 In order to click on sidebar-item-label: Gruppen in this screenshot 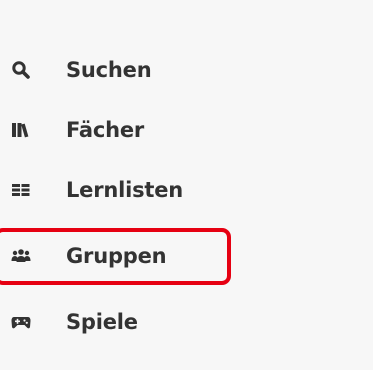, I will do `click(116, 256)`.